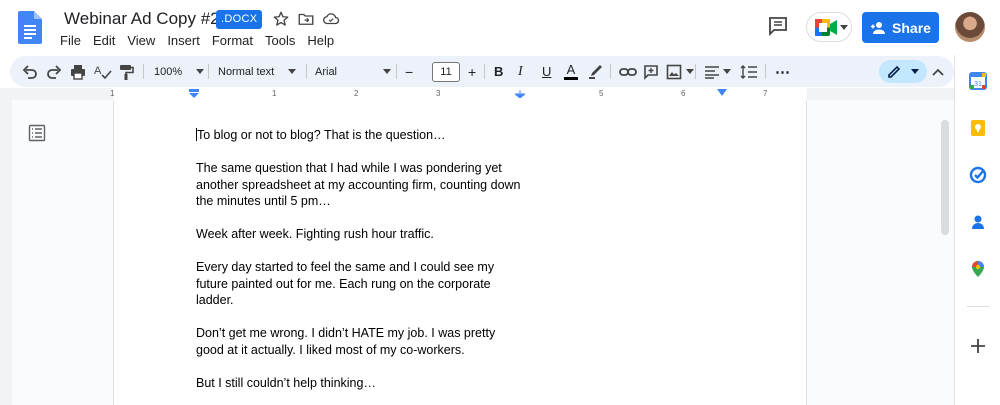 The height and width of the screenshot is (405, 1000). I want to click on paint-format-button, so click(126, 71).